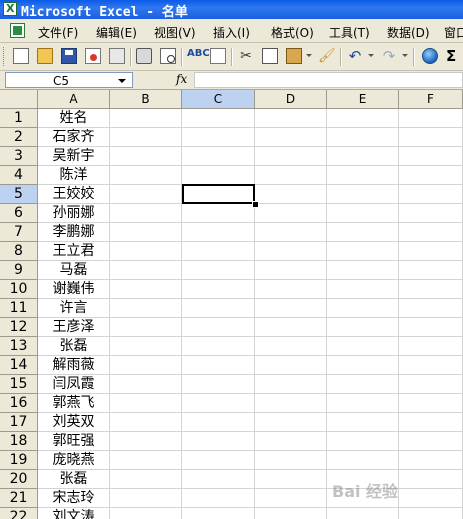 The height and width of the screenshot is (519, 463). I want to click on autosum-icon: Σ, so click(454, 56).